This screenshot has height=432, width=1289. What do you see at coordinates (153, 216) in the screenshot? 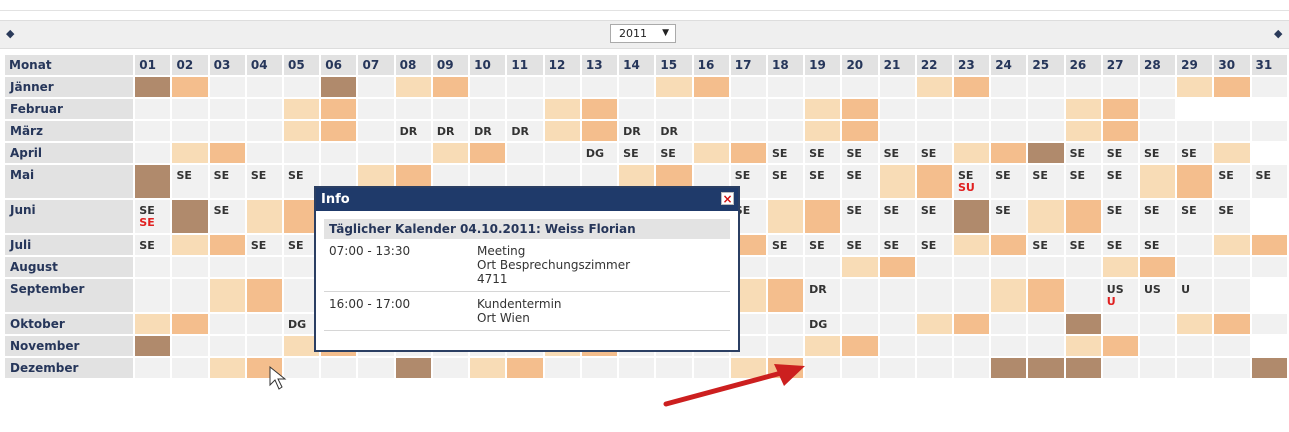
I see `day-cell: SE SE` at bounding box center [153, 216].